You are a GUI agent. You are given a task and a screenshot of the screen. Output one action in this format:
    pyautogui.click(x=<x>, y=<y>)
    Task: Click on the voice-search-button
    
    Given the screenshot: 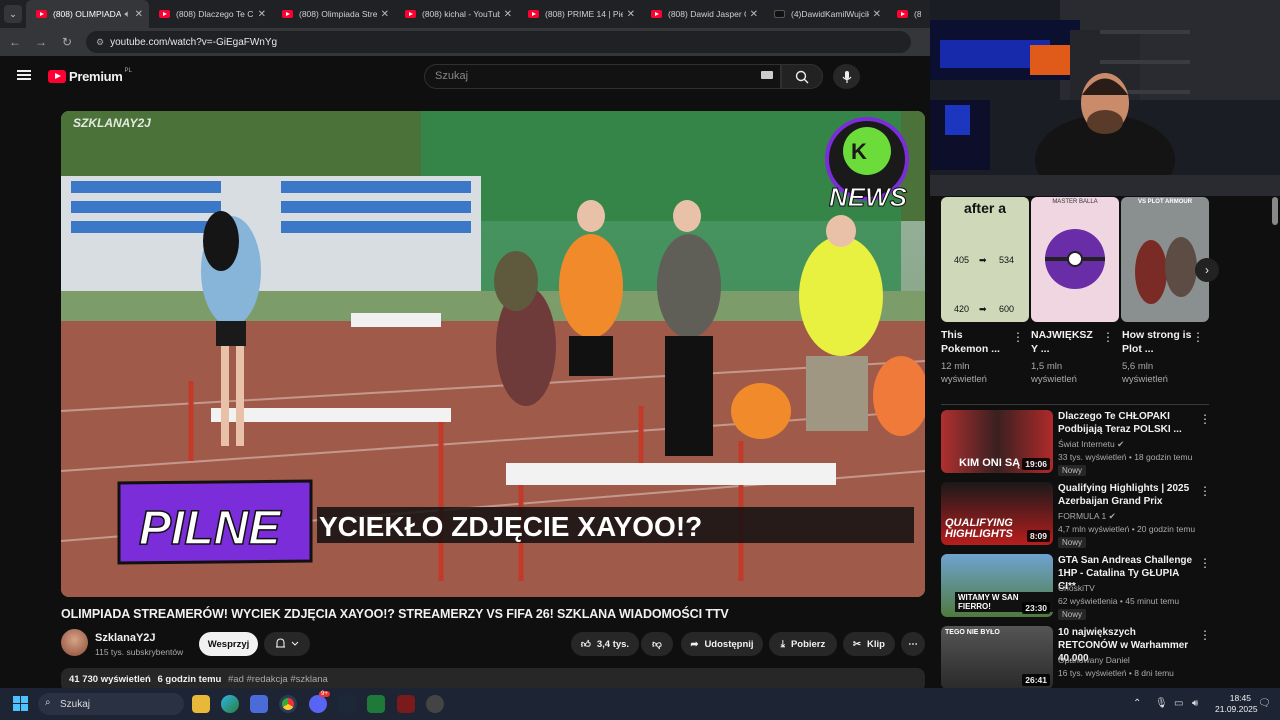 What is the action you would take?
    pyautogui.click(x=846, y=76)
    